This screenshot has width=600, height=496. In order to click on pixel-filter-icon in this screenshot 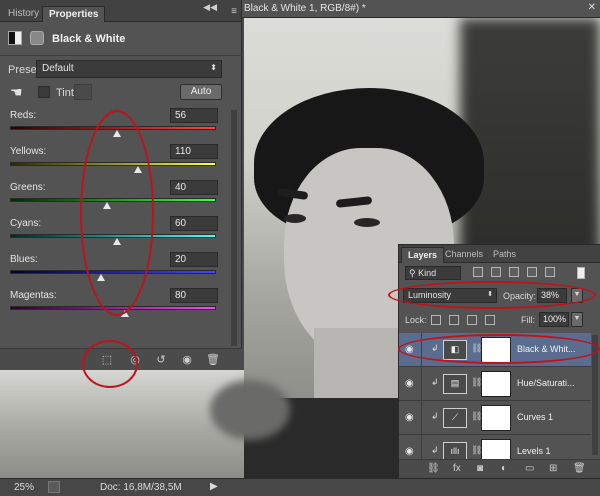, I will do `click(478, 272)`.